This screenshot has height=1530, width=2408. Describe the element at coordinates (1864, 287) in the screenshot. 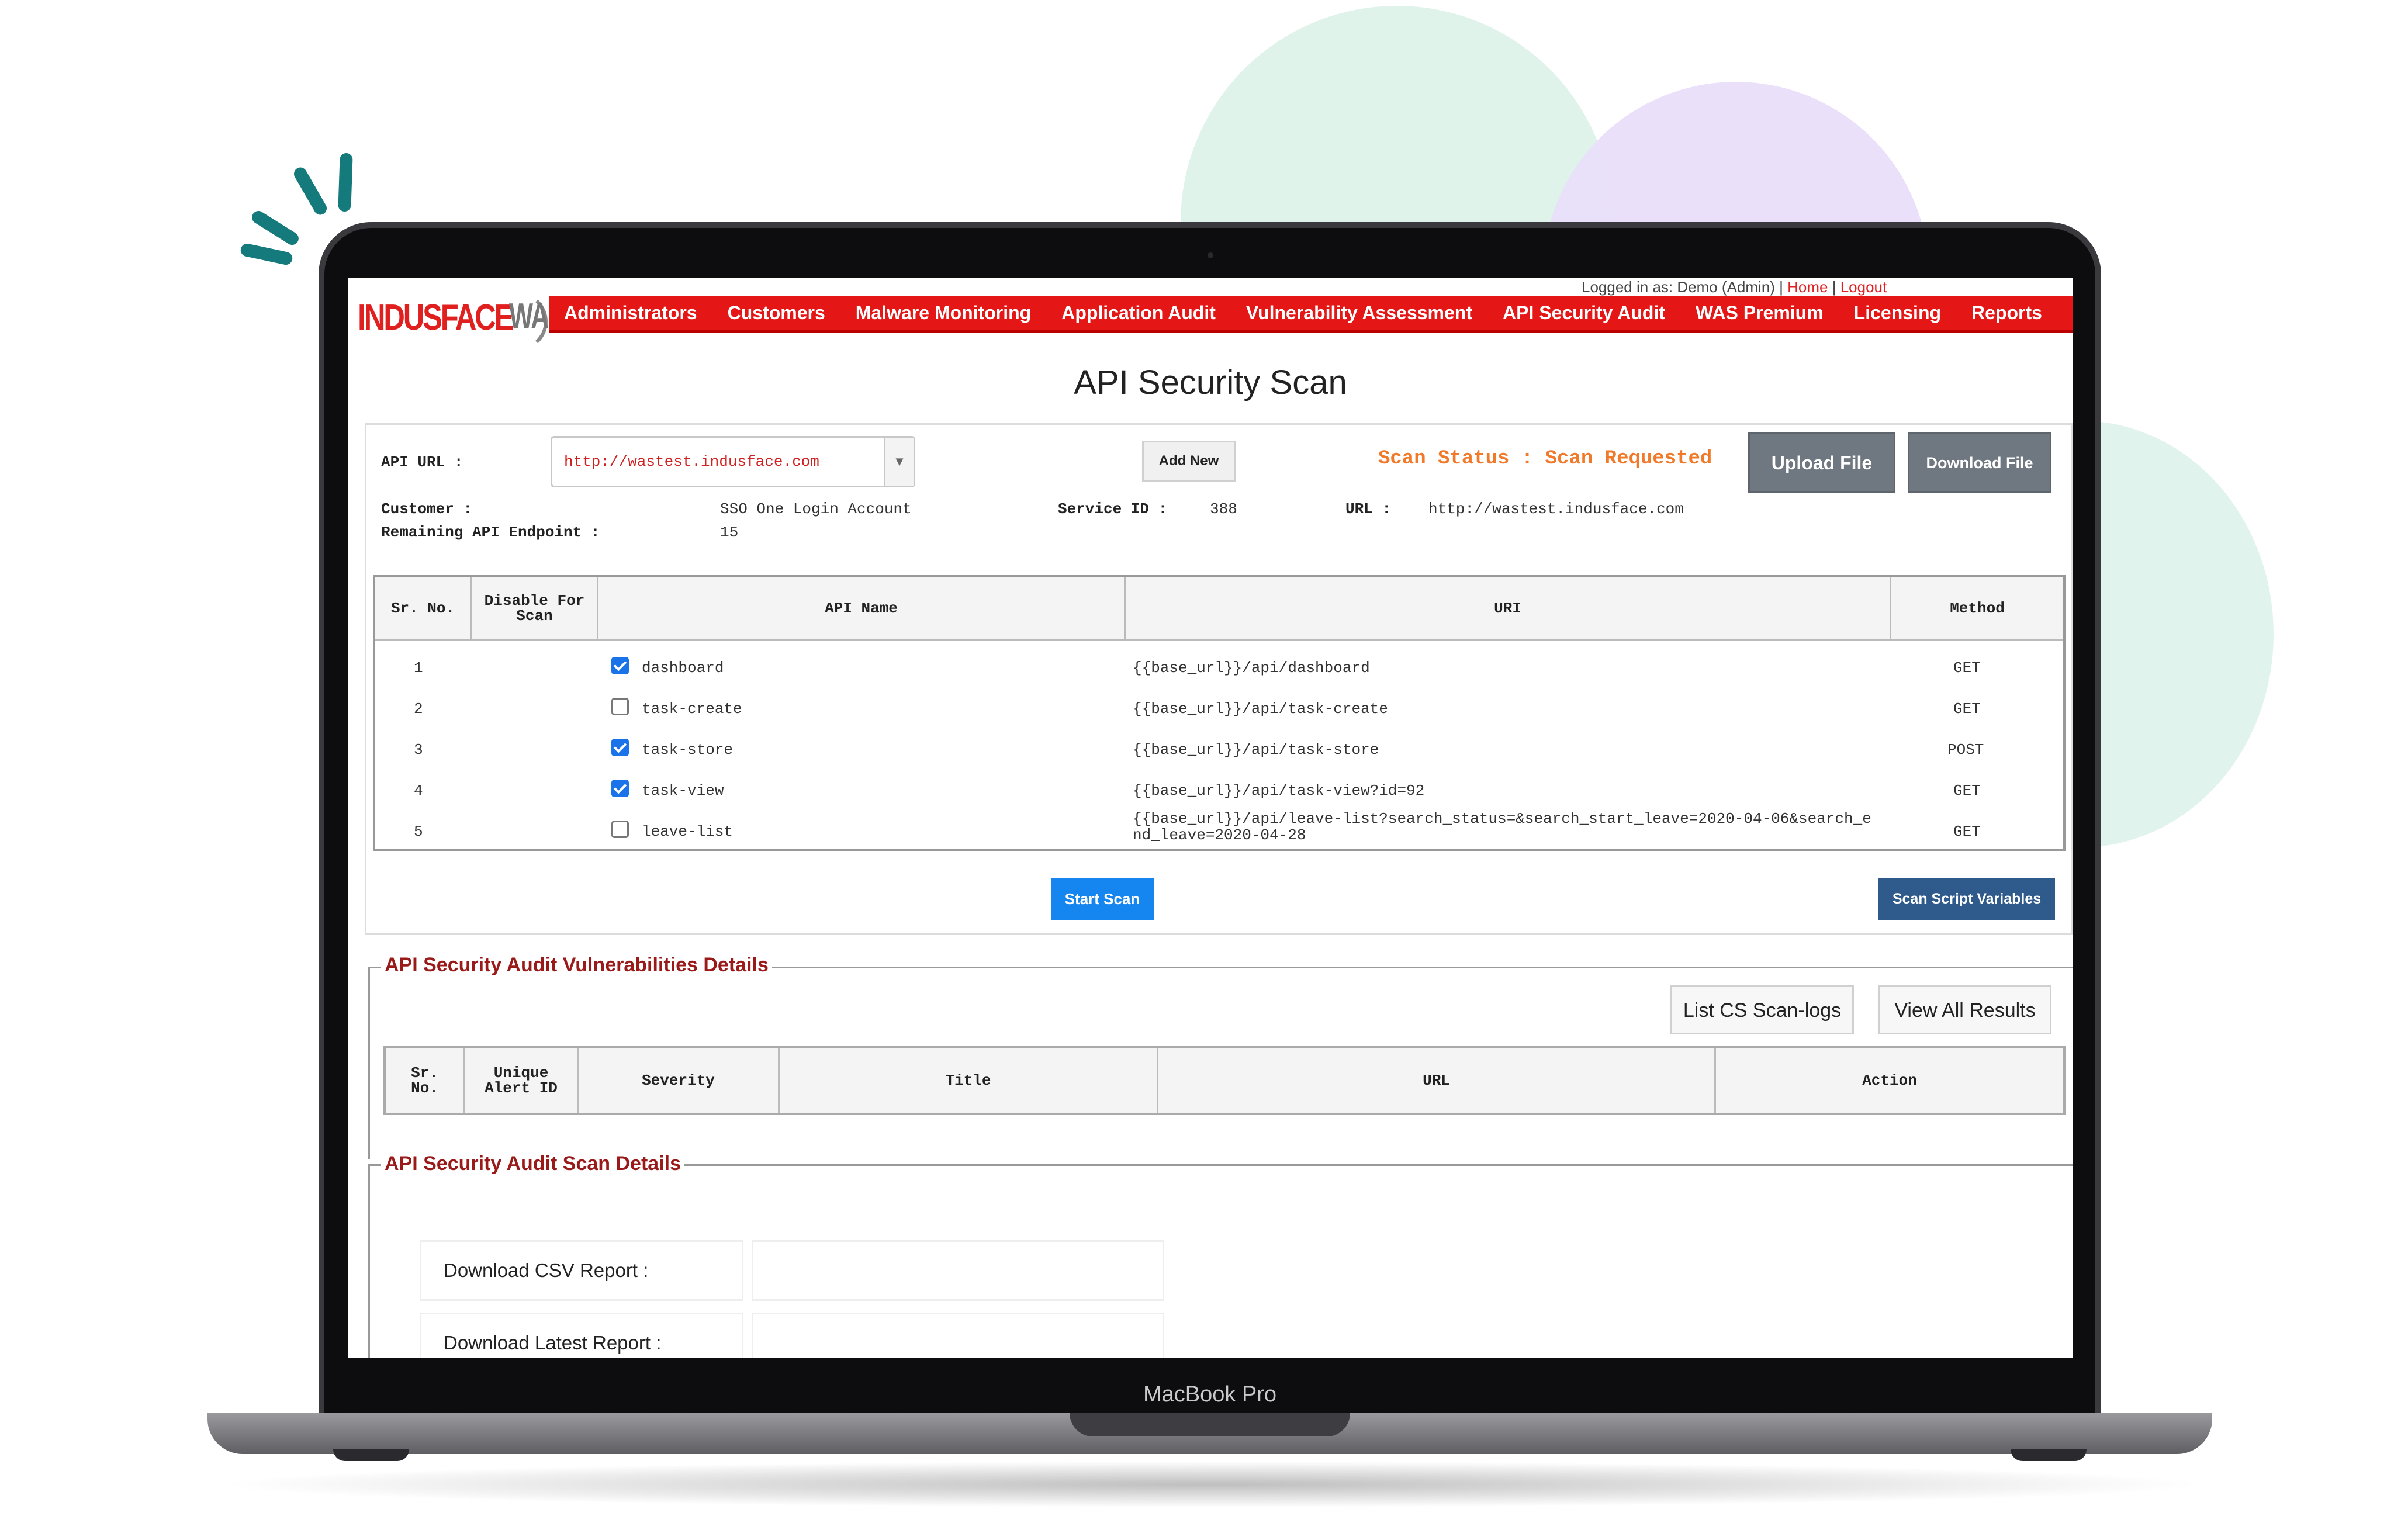

I see `logout-link: Logout` at that location.